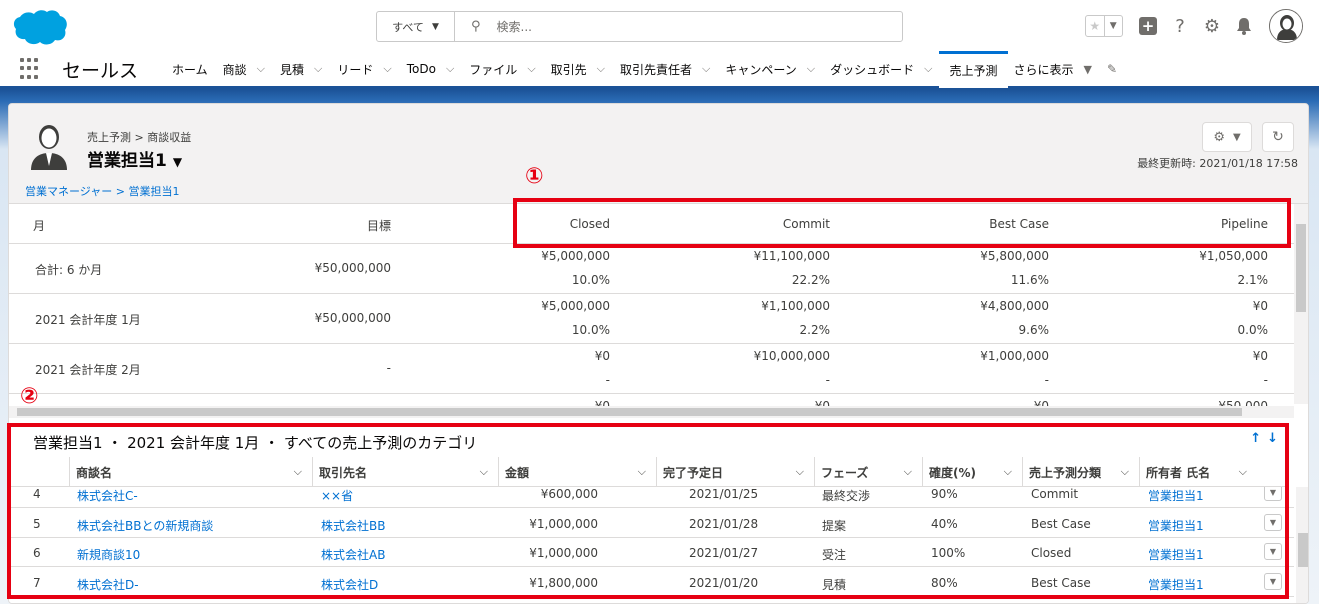 The image size is (1319, 604). I want to click on col-close-date: 完了予定日 ⌵, so click(735, 472).